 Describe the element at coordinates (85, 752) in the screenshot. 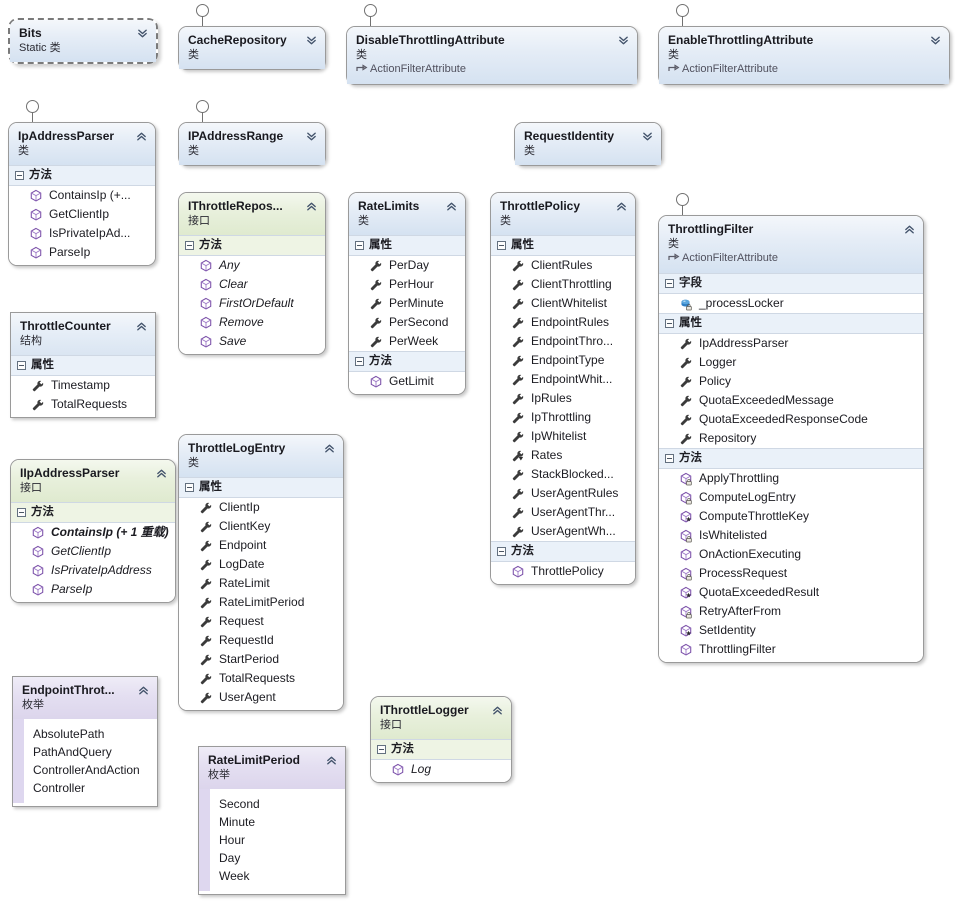

I see `enum-value: PathAndQuery` at that location.